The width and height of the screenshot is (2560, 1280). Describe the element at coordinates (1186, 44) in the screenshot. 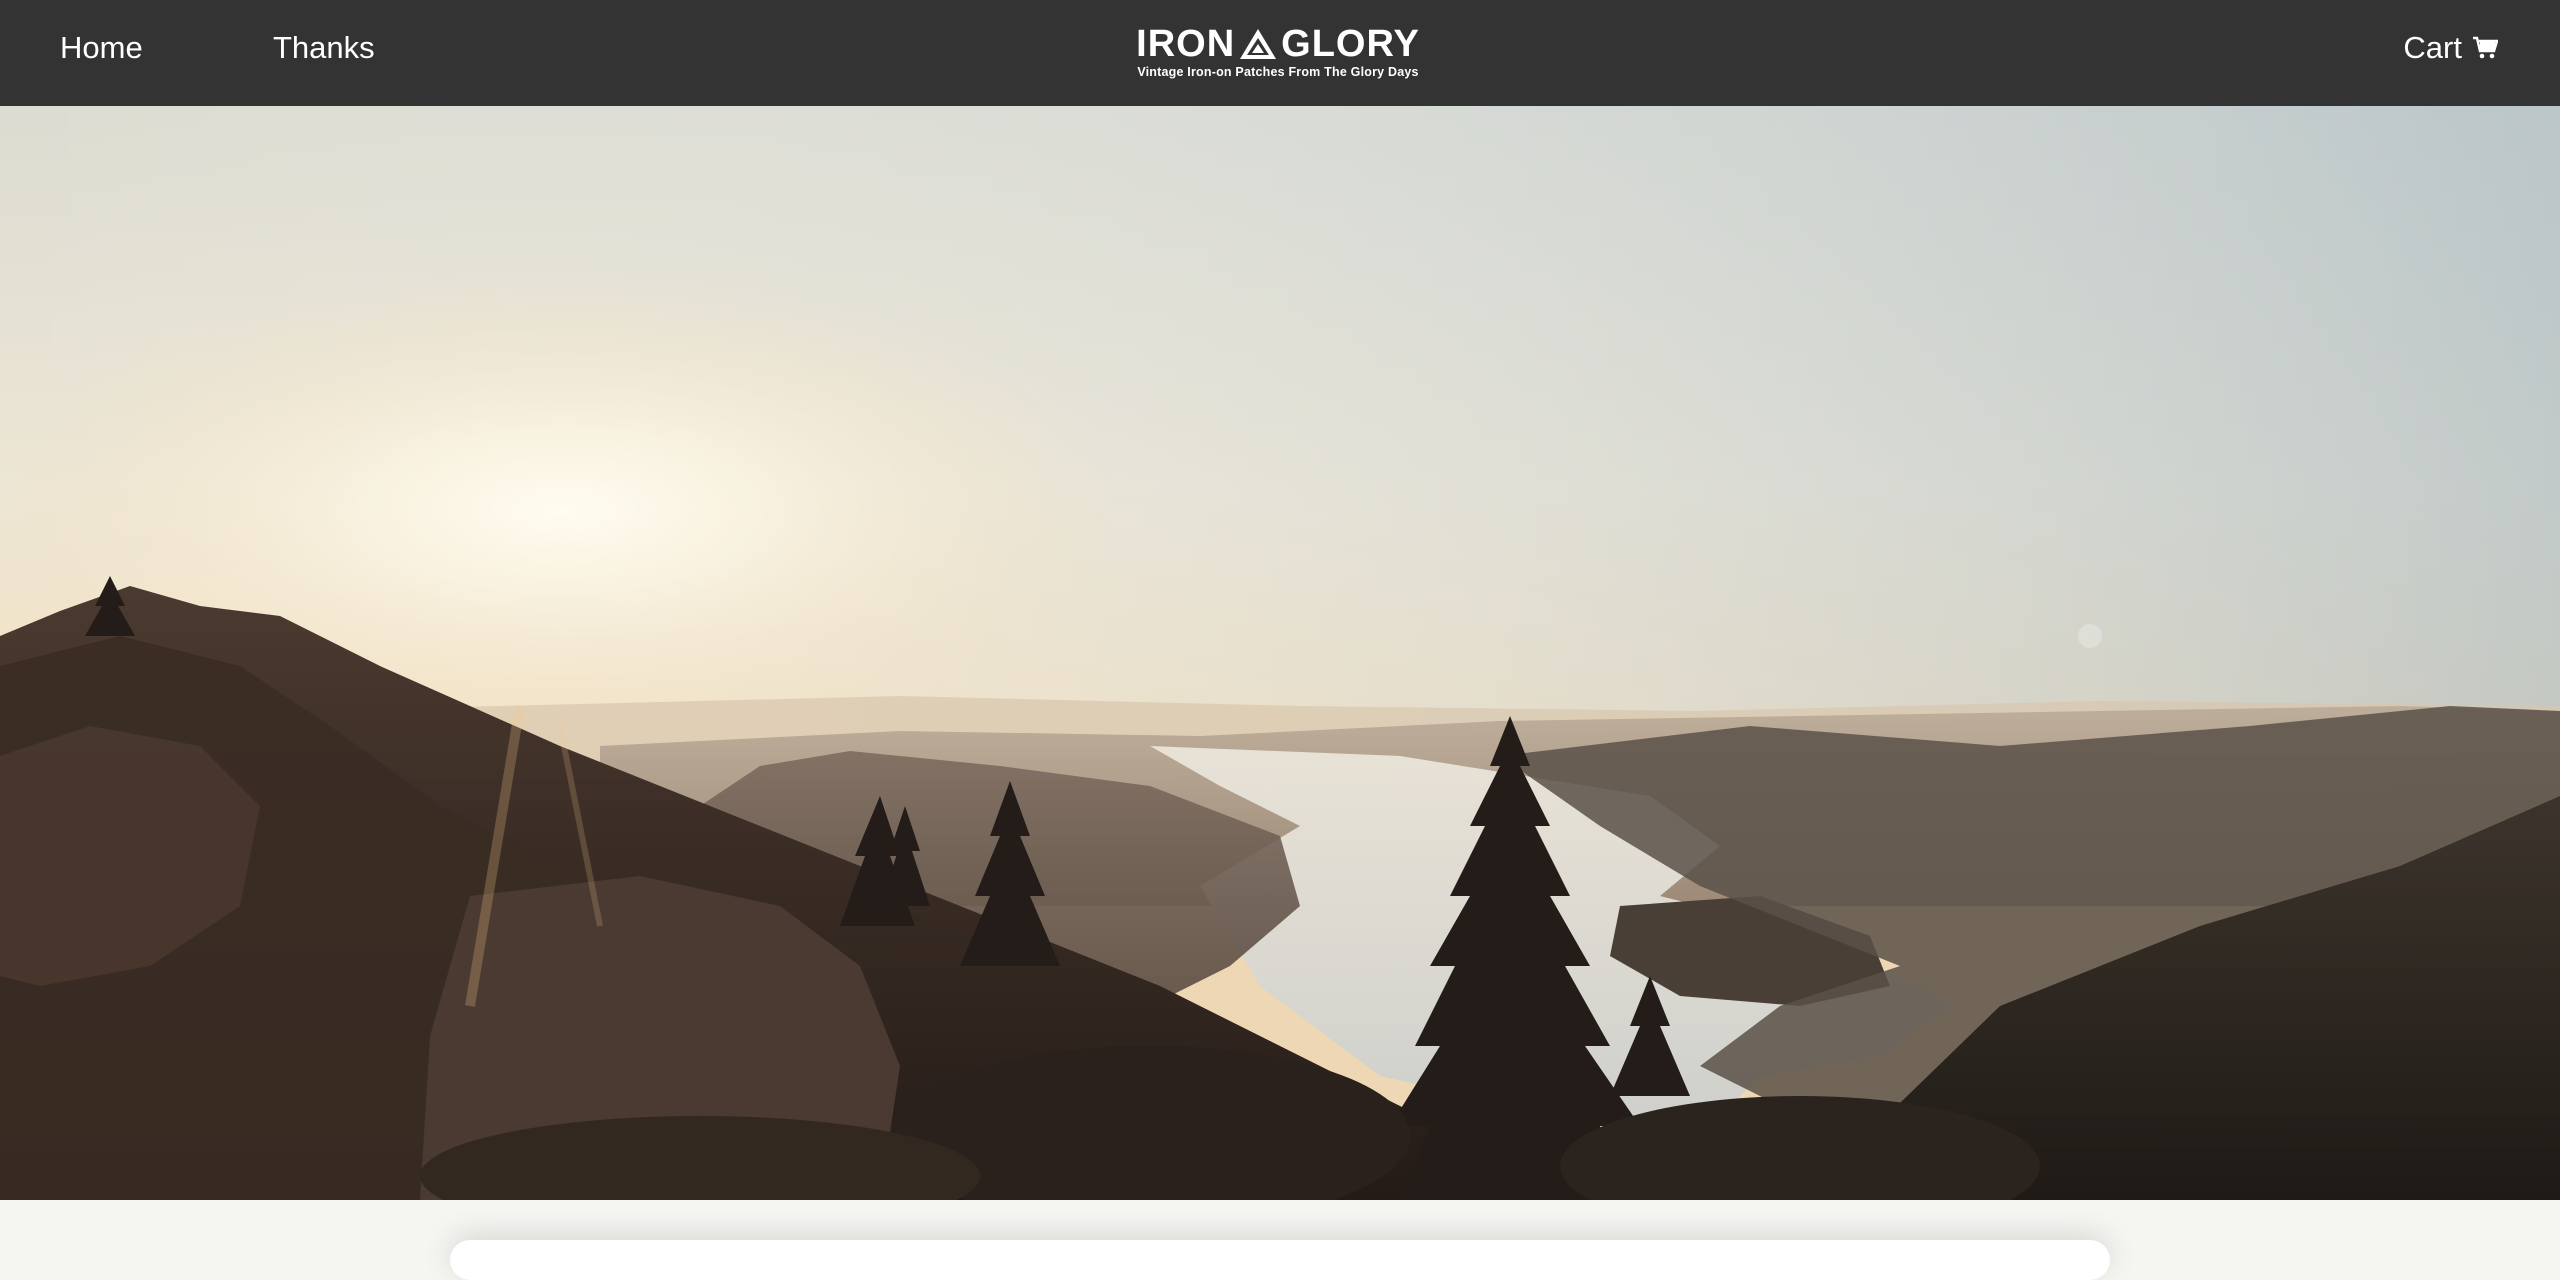

I see `logo-word-left: IRON` at that location.